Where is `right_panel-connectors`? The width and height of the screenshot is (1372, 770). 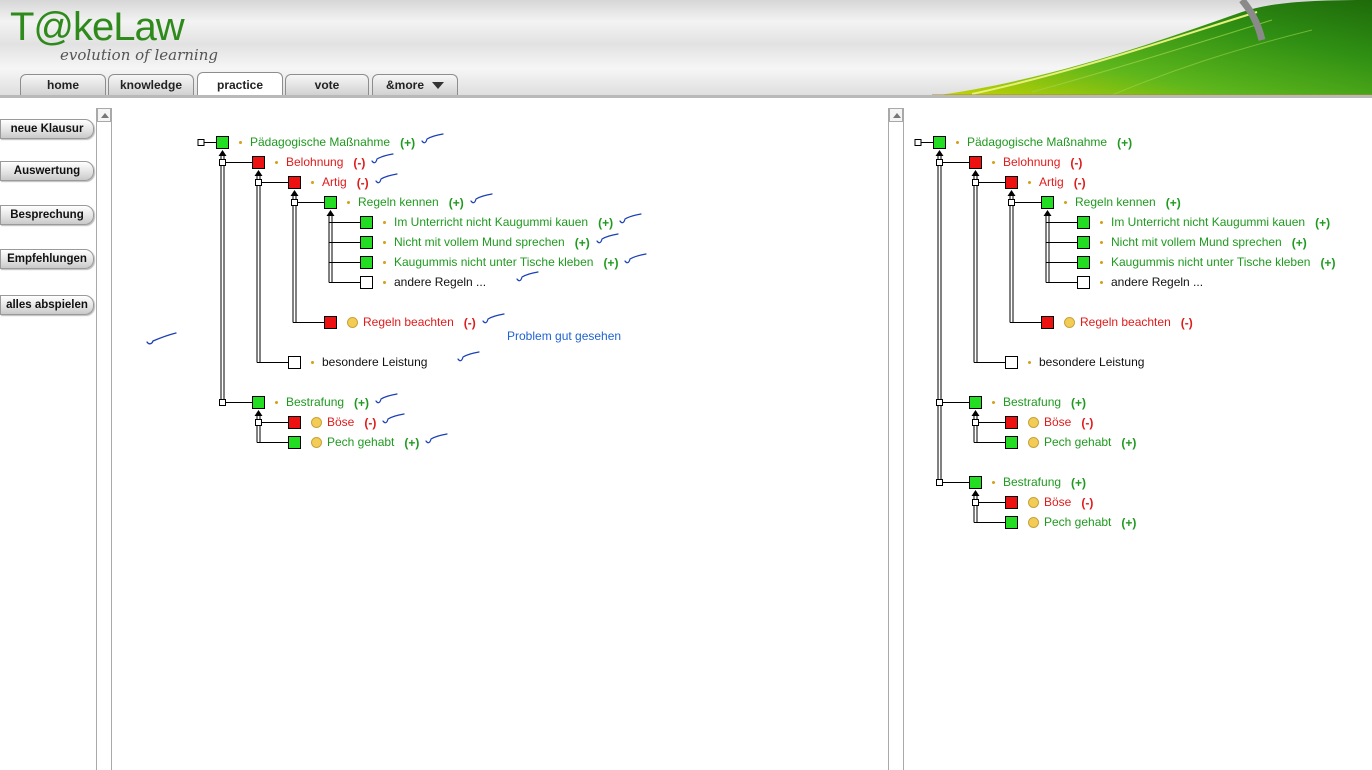
right_panel-connectors is located at coordinates (995, 331).